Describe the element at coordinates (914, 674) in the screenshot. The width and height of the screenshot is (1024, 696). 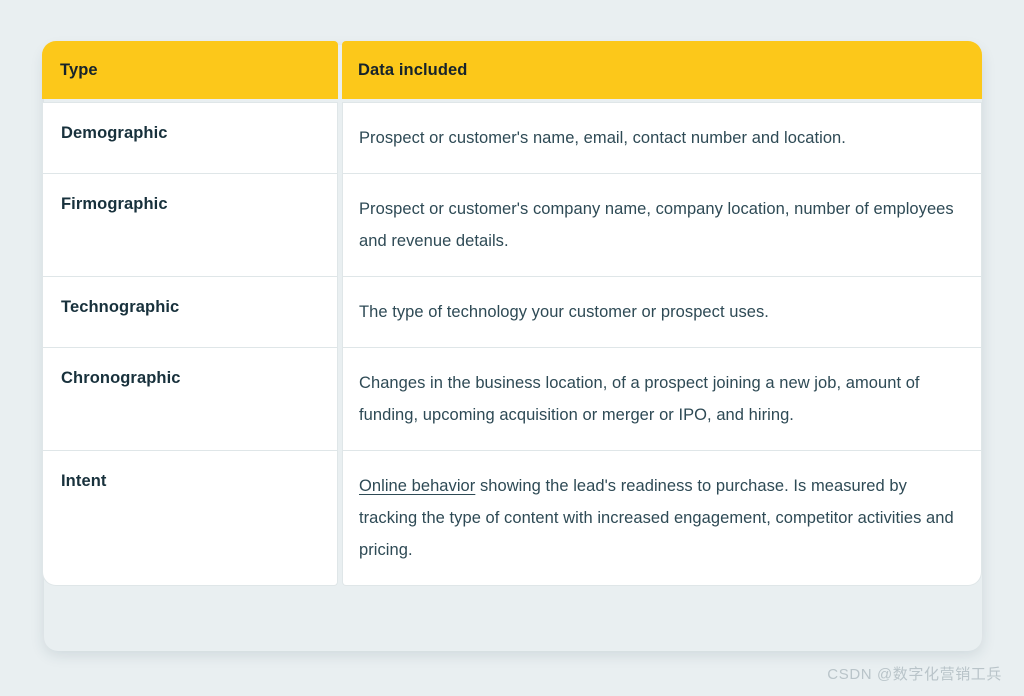
I see `csdn-watermark: CSDN @数字化营销工兵` at that location.